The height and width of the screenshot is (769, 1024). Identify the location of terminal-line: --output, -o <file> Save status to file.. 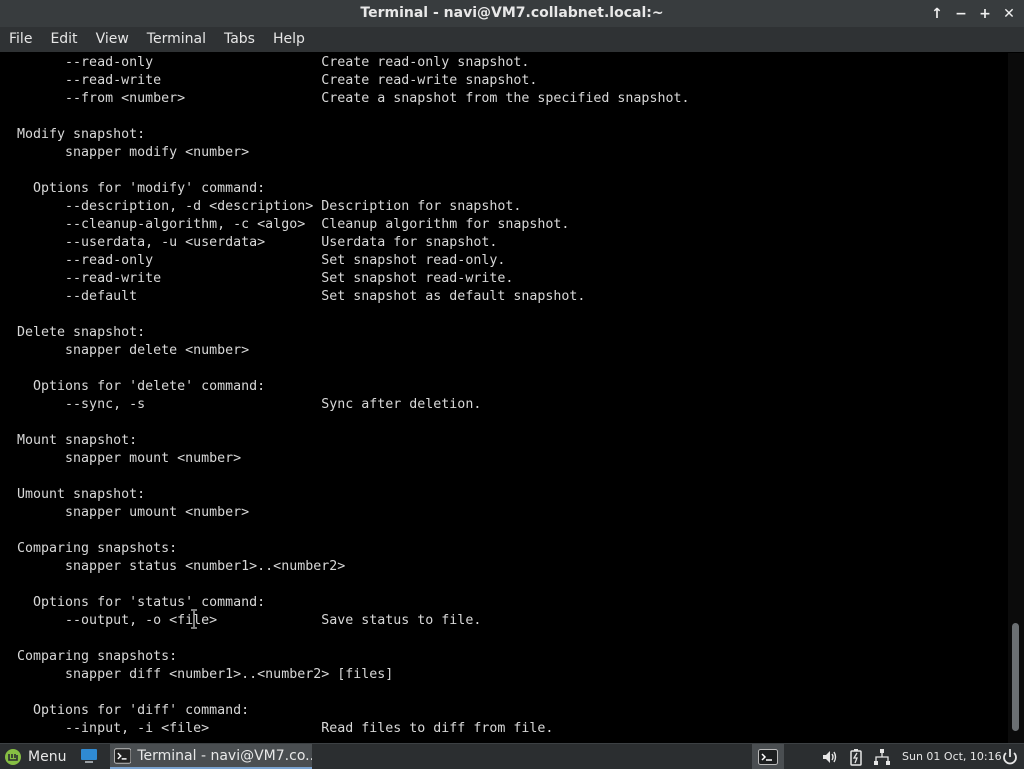
(241, 620).